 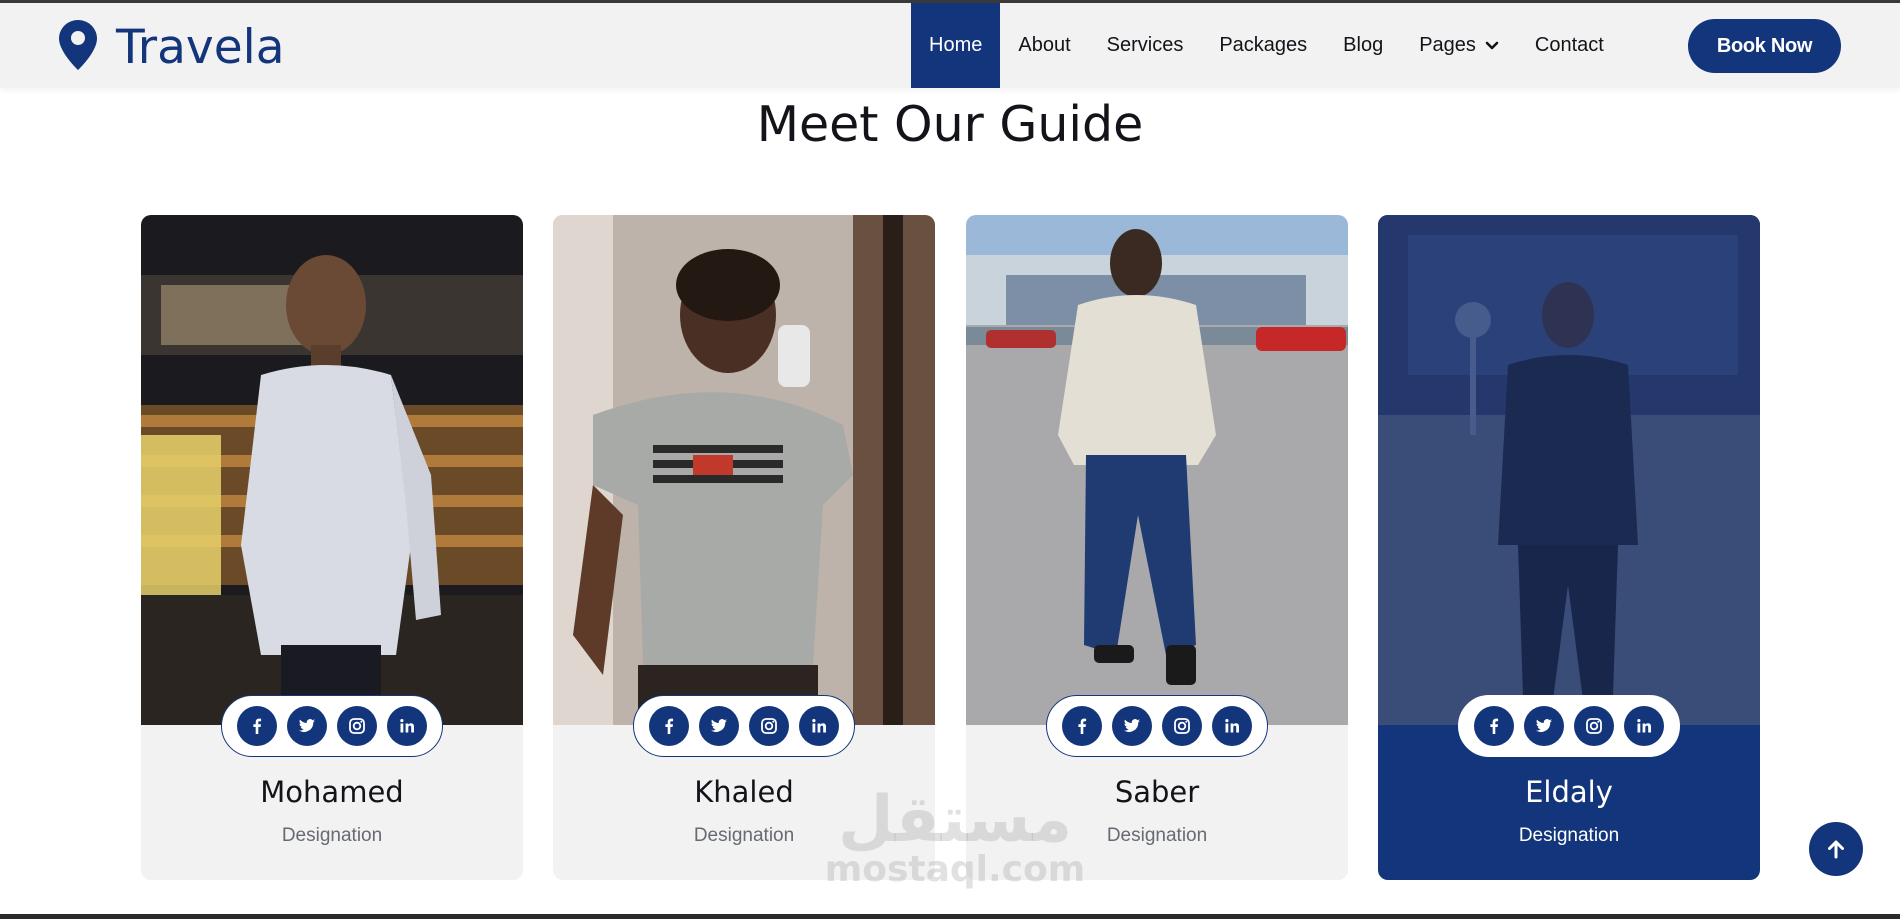 What do you see at coordinates (1363, 45) in the screenshot?
I see `nav-item-blog: Blog` at bounding box center [1363, 45].